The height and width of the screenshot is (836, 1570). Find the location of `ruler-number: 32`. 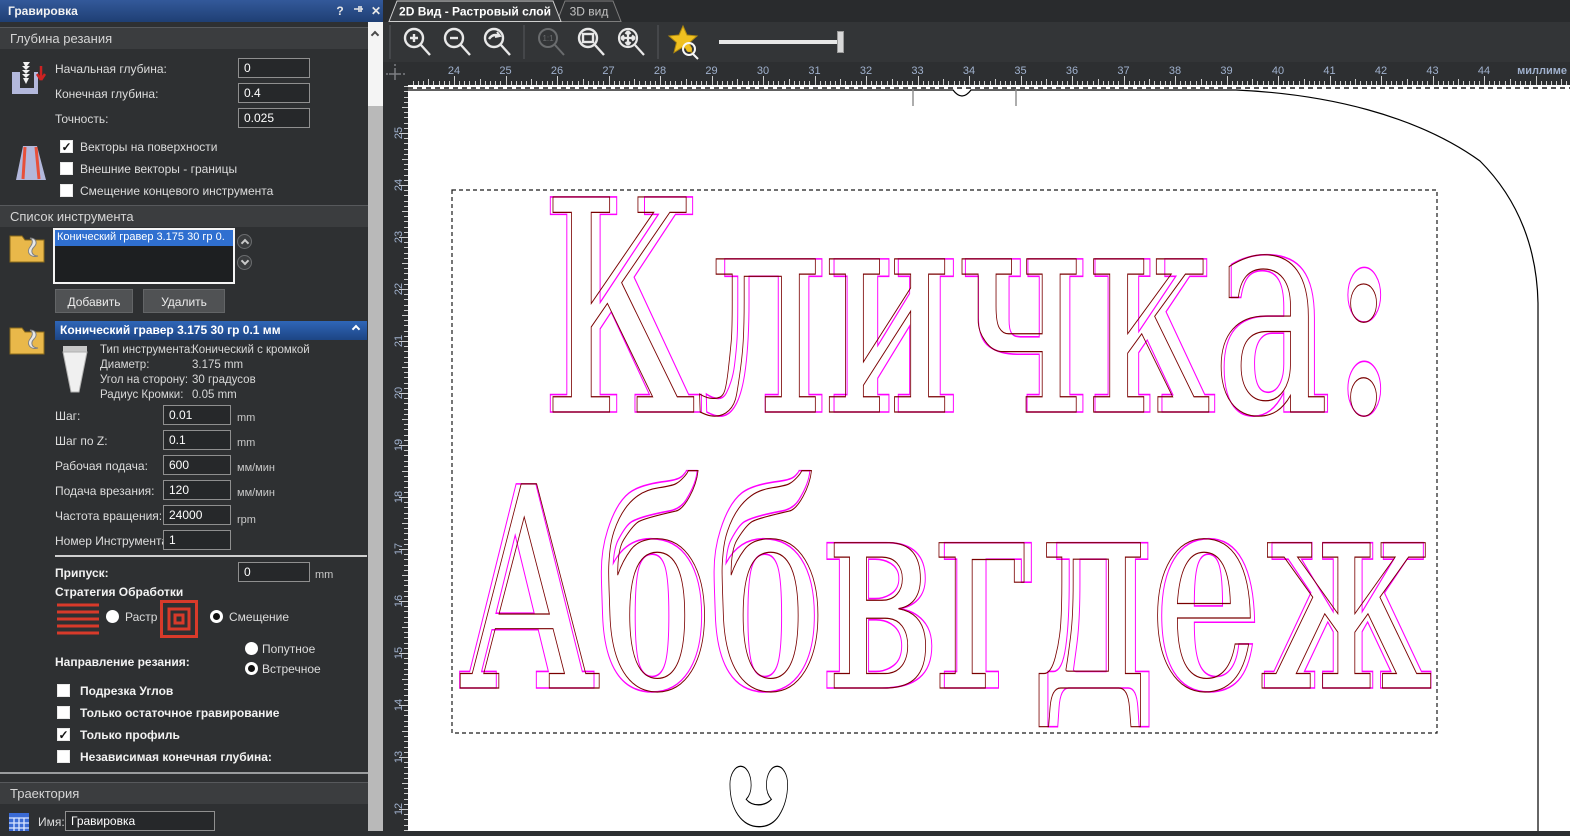

ruler-number: 32 is located at coordinates (866, 71).